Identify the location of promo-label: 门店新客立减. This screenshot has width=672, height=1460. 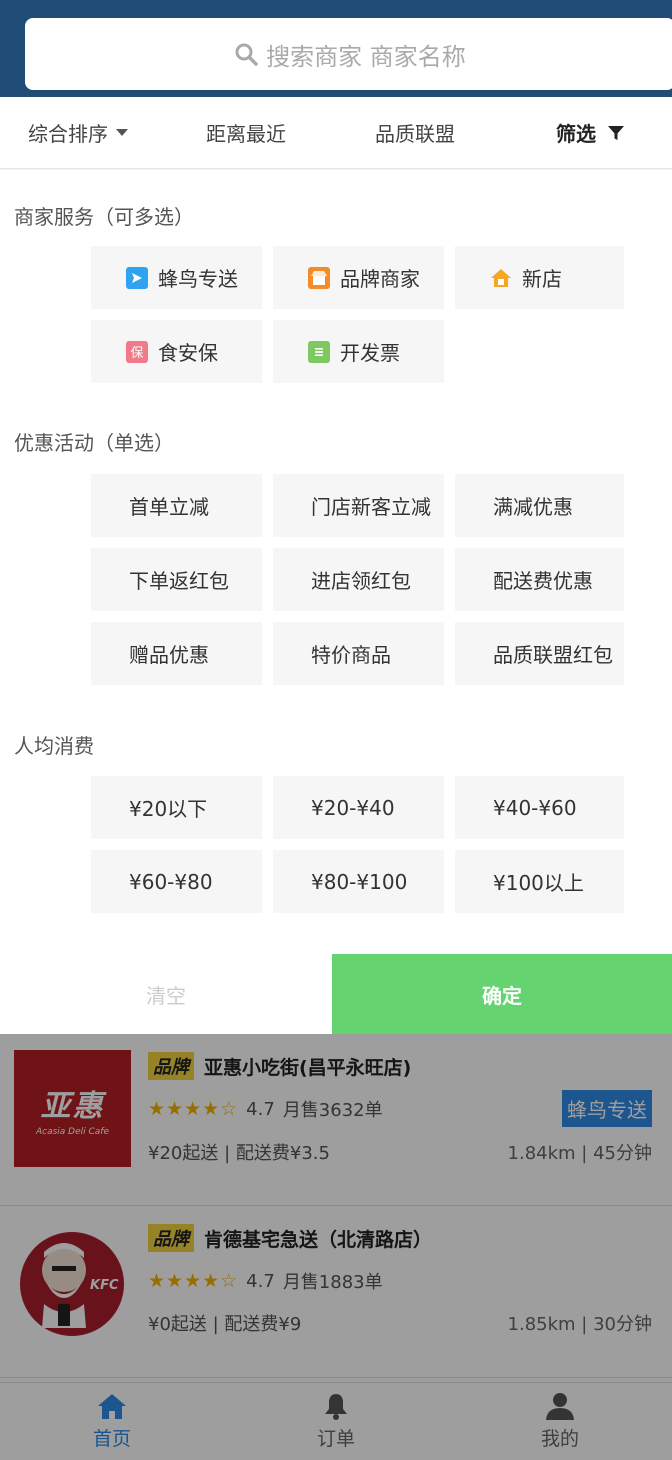
(371, 507).